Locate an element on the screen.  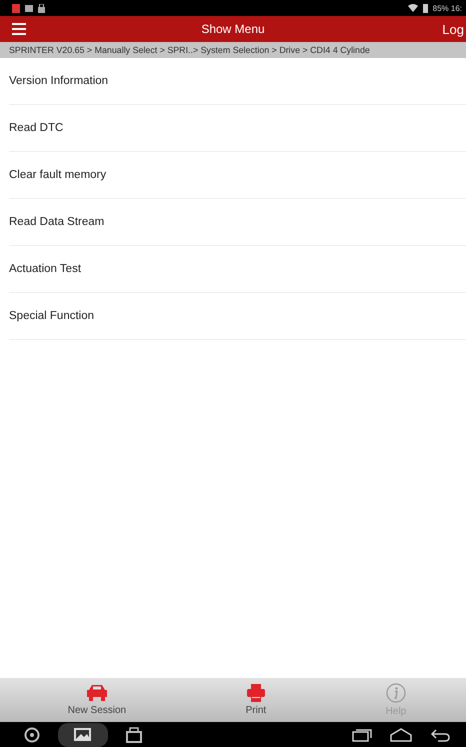
home-icon is located at coordinates (401, 735).